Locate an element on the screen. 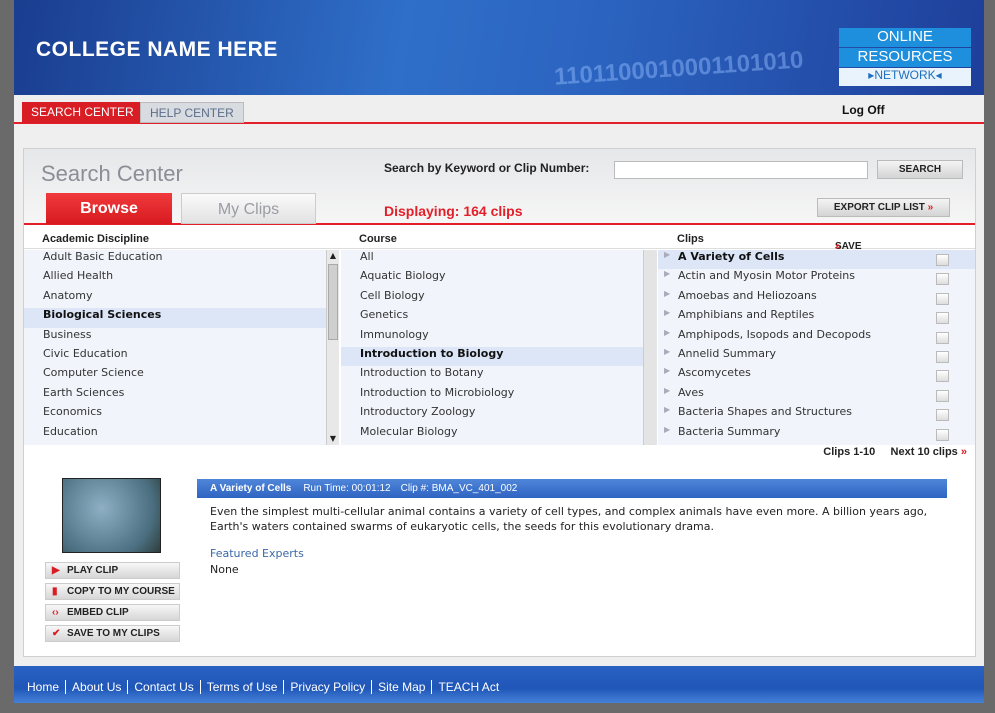 The height and width of the screenshot is (713, 995). tab-search-center: SEARCH CENTER is located at coordinates (82, 112).